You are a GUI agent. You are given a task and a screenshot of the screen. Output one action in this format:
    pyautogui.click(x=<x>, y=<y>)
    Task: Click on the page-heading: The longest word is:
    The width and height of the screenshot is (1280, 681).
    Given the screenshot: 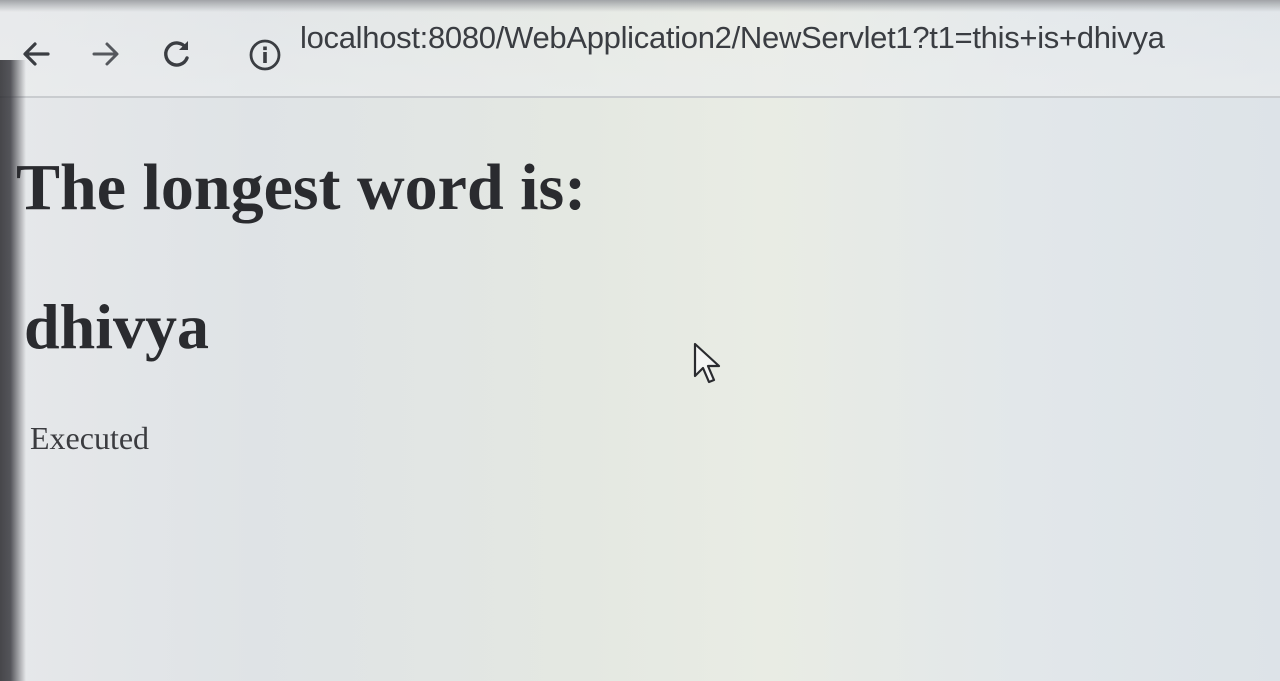 What is the action you would take?
    pyautogui.click(x=301, y=187)
    